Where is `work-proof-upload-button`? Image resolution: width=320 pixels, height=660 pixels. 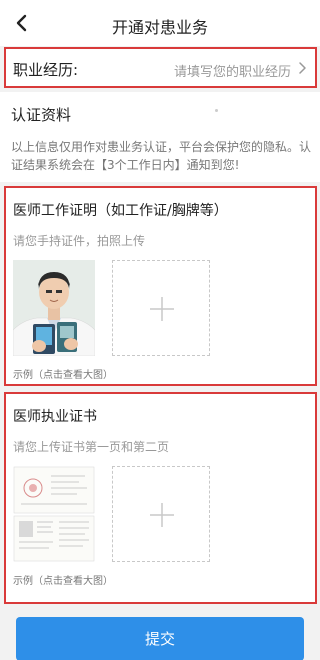
work-proof-upload-button is located at coordinates (161, 308).